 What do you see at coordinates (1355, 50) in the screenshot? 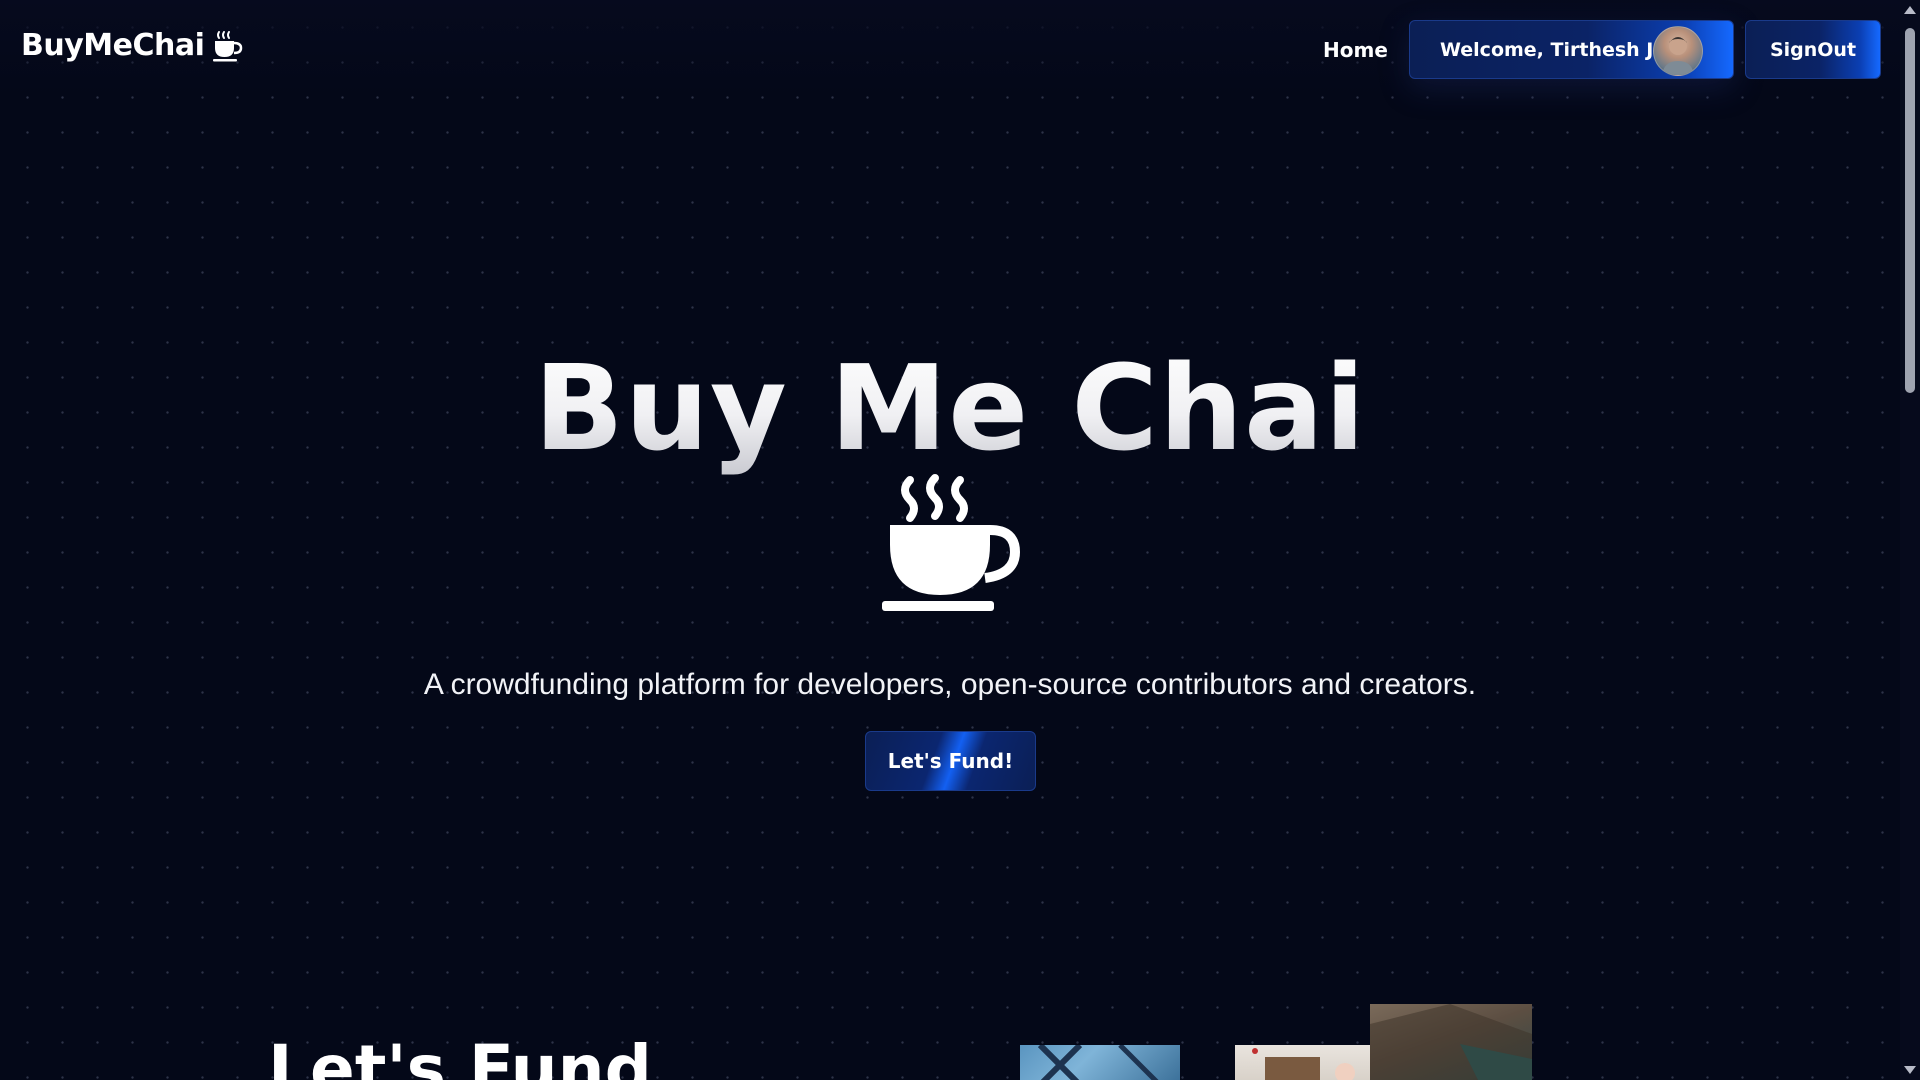
I see `nav-home-link: Home` at bounding box center [1355, 50].